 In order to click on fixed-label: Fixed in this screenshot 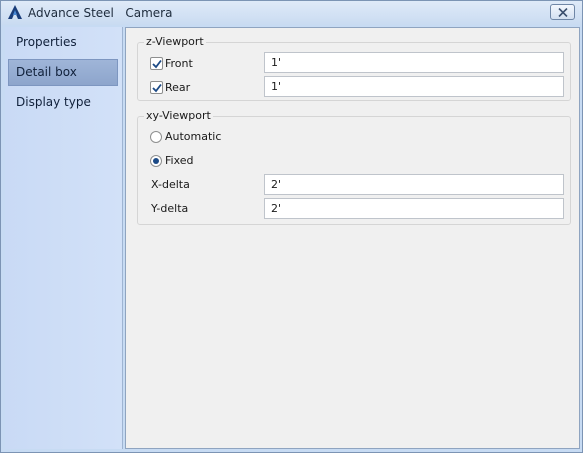, I will do `click(179, 160)`.